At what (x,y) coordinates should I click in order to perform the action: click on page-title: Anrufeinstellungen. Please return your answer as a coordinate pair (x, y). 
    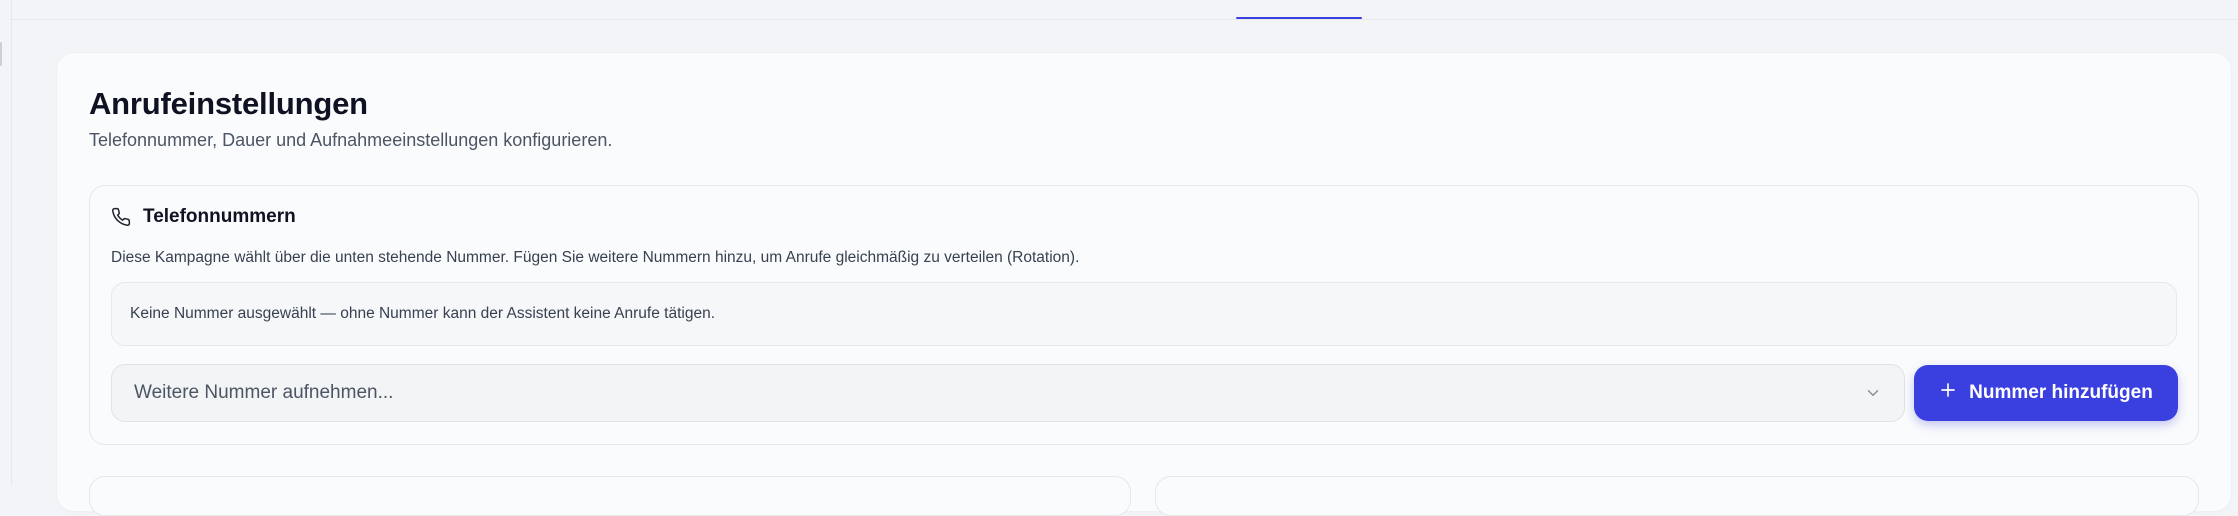
    Looking at the image, I should click on (228, 103).